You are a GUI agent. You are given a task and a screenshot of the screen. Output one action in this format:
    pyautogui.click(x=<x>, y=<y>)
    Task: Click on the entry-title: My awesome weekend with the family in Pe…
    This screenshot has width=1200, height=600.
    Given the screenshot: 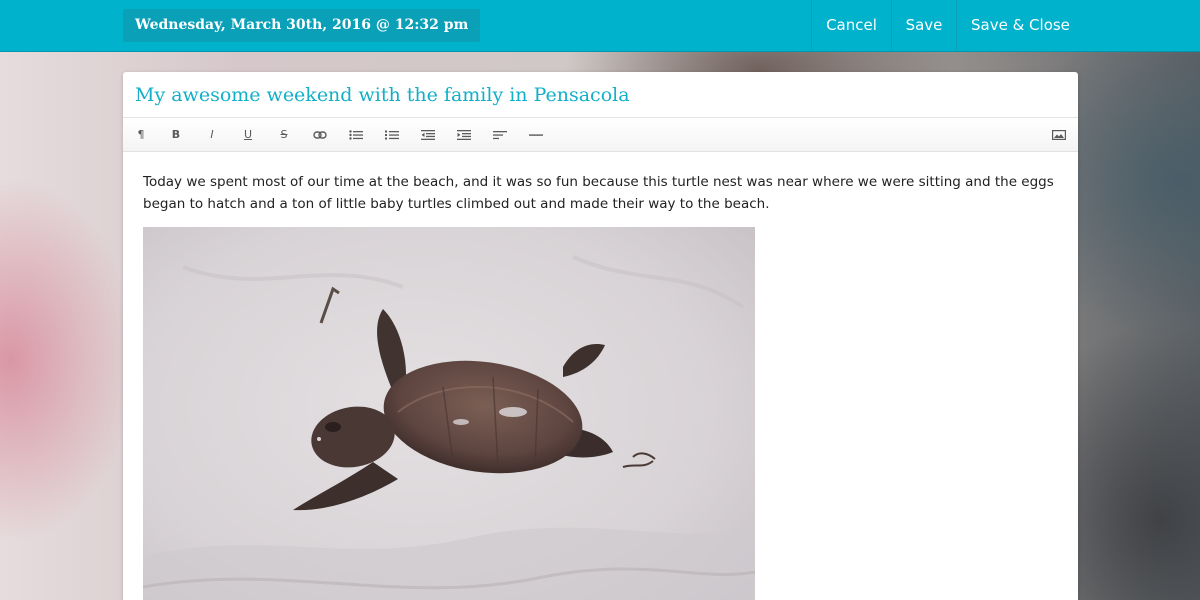 What is the action you would take?
    pyautogui.click(x=600, y=94)
    